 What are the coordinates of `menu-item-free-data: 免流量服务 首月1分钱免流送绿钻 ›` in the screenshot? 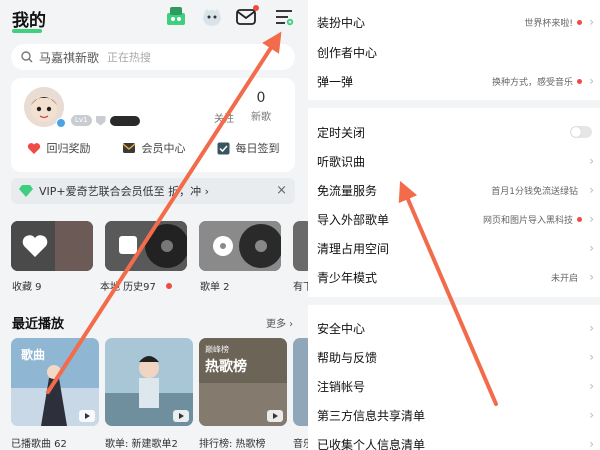 It's located at (454, 190).